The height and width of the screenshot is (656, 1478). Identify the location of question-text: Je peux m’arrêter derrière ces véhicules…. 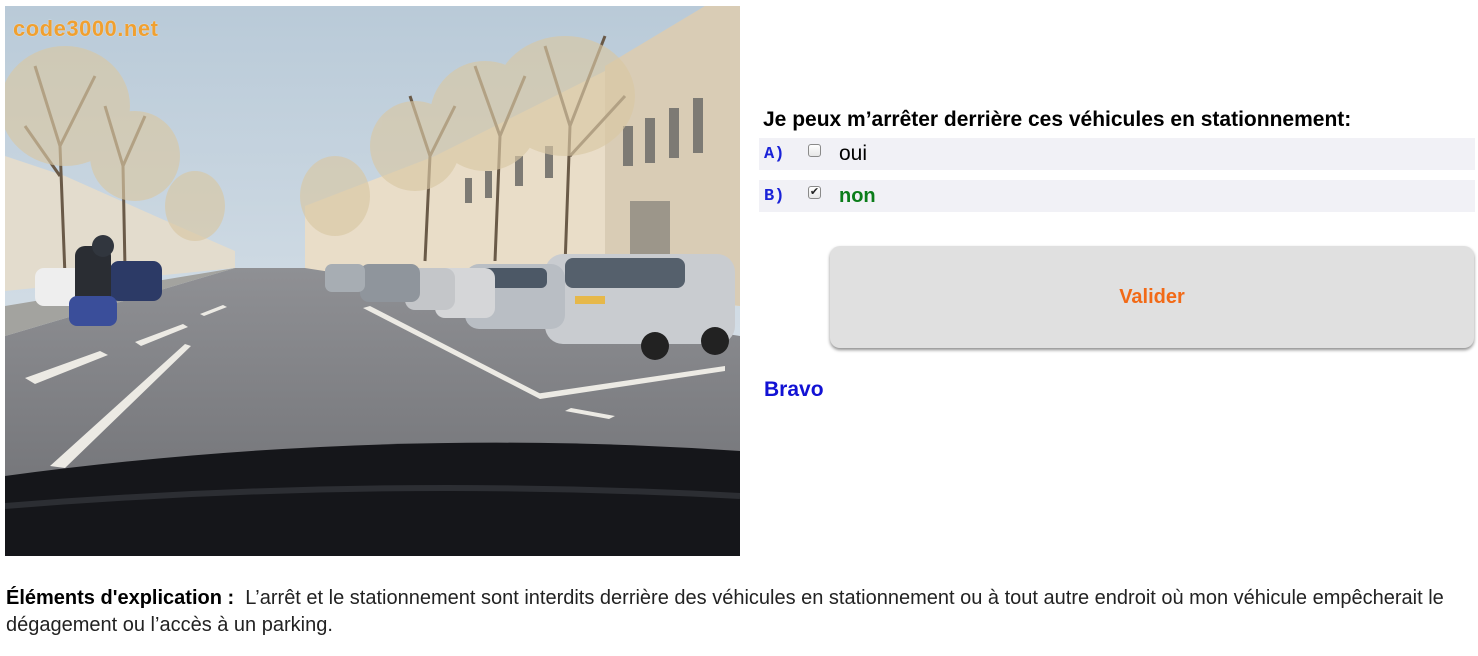
(1057, 119).